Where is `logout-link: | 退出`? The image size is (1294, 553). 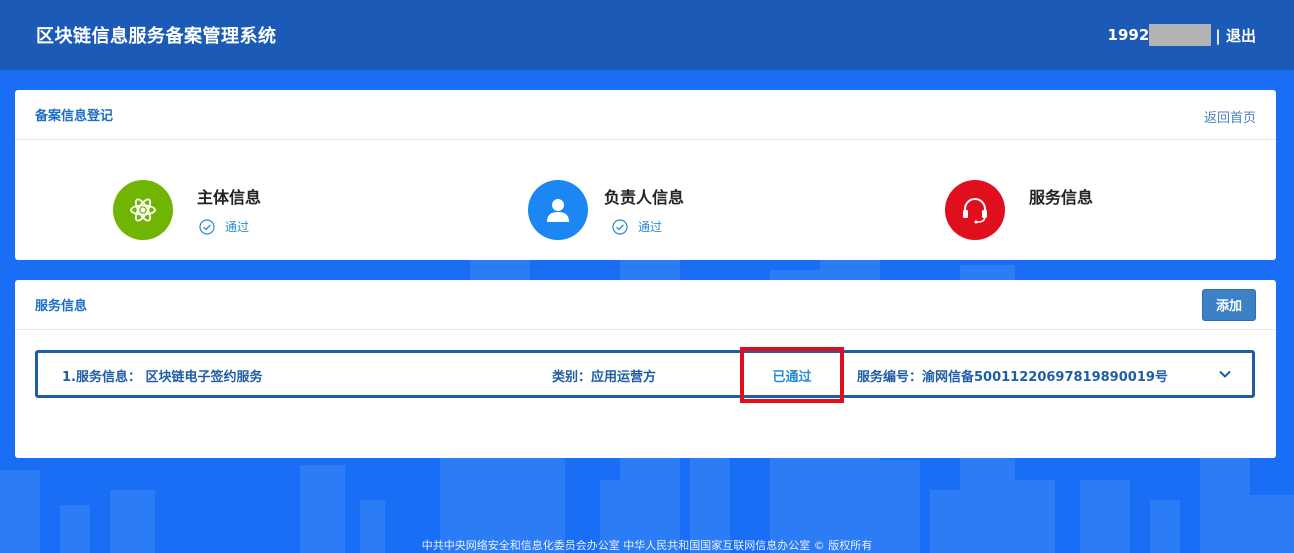 logout-link: | 退出 is located at coordinates (1235, 35).